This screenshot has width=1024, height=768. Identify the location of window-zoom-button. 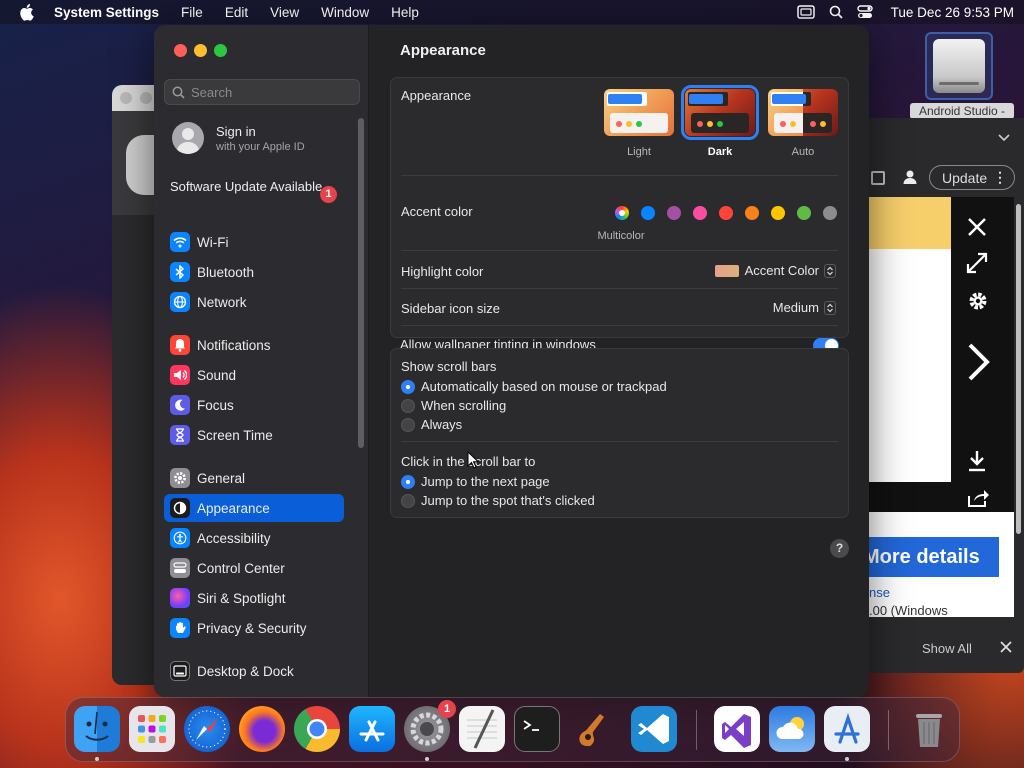
(220, 50).